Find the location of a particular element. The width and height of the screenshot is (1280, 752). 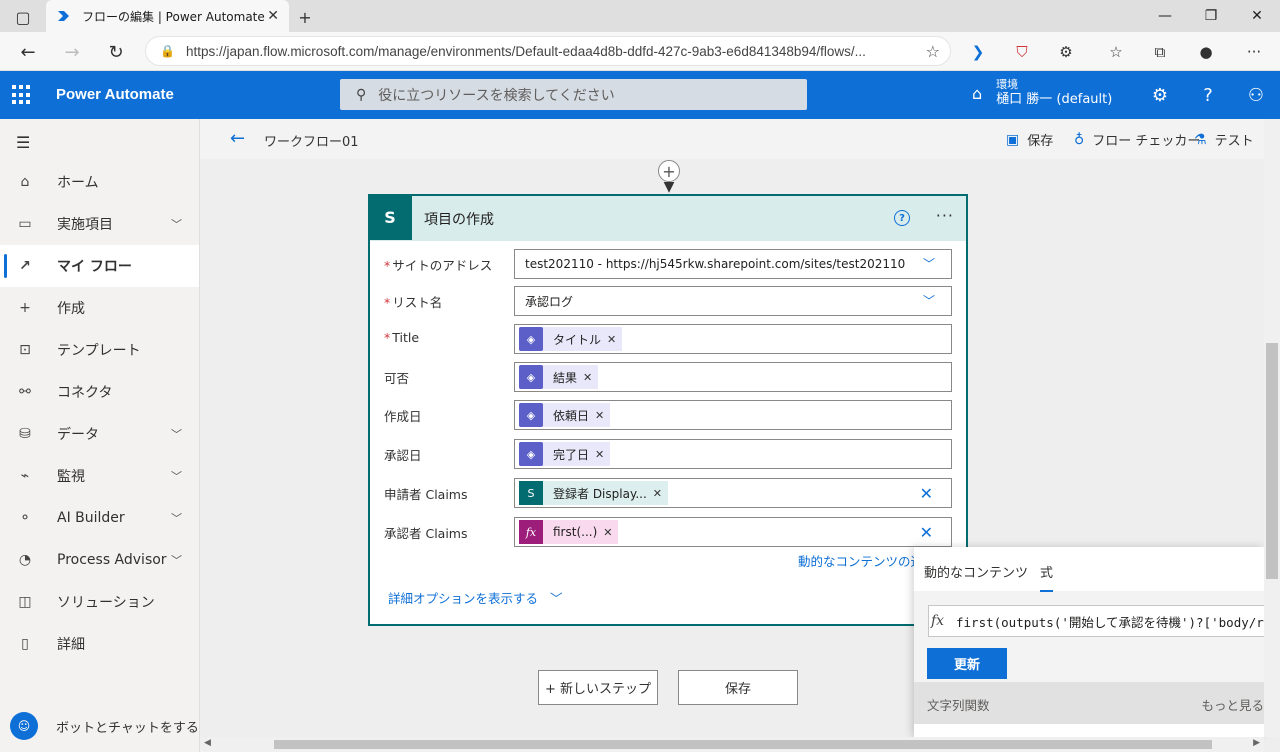

power-automate-extension-icon: ❯ is located at coordinates (978, 52).